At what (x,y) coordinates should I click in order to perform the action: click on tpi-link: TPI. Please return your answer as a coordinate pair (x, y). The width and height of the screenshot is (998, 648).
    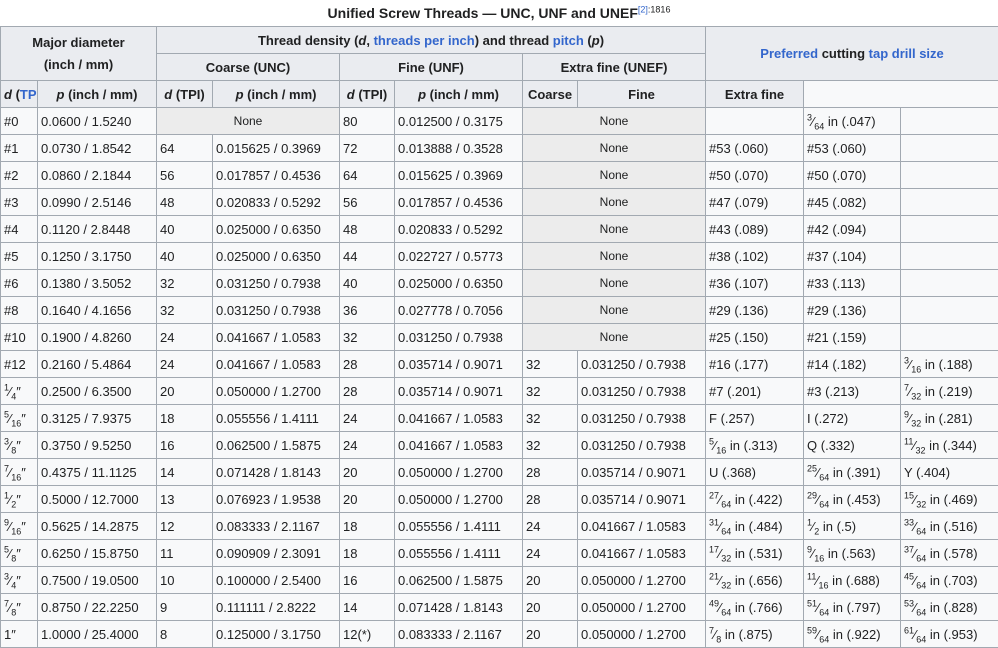
    Looking at the image, I should click on (29, 94).